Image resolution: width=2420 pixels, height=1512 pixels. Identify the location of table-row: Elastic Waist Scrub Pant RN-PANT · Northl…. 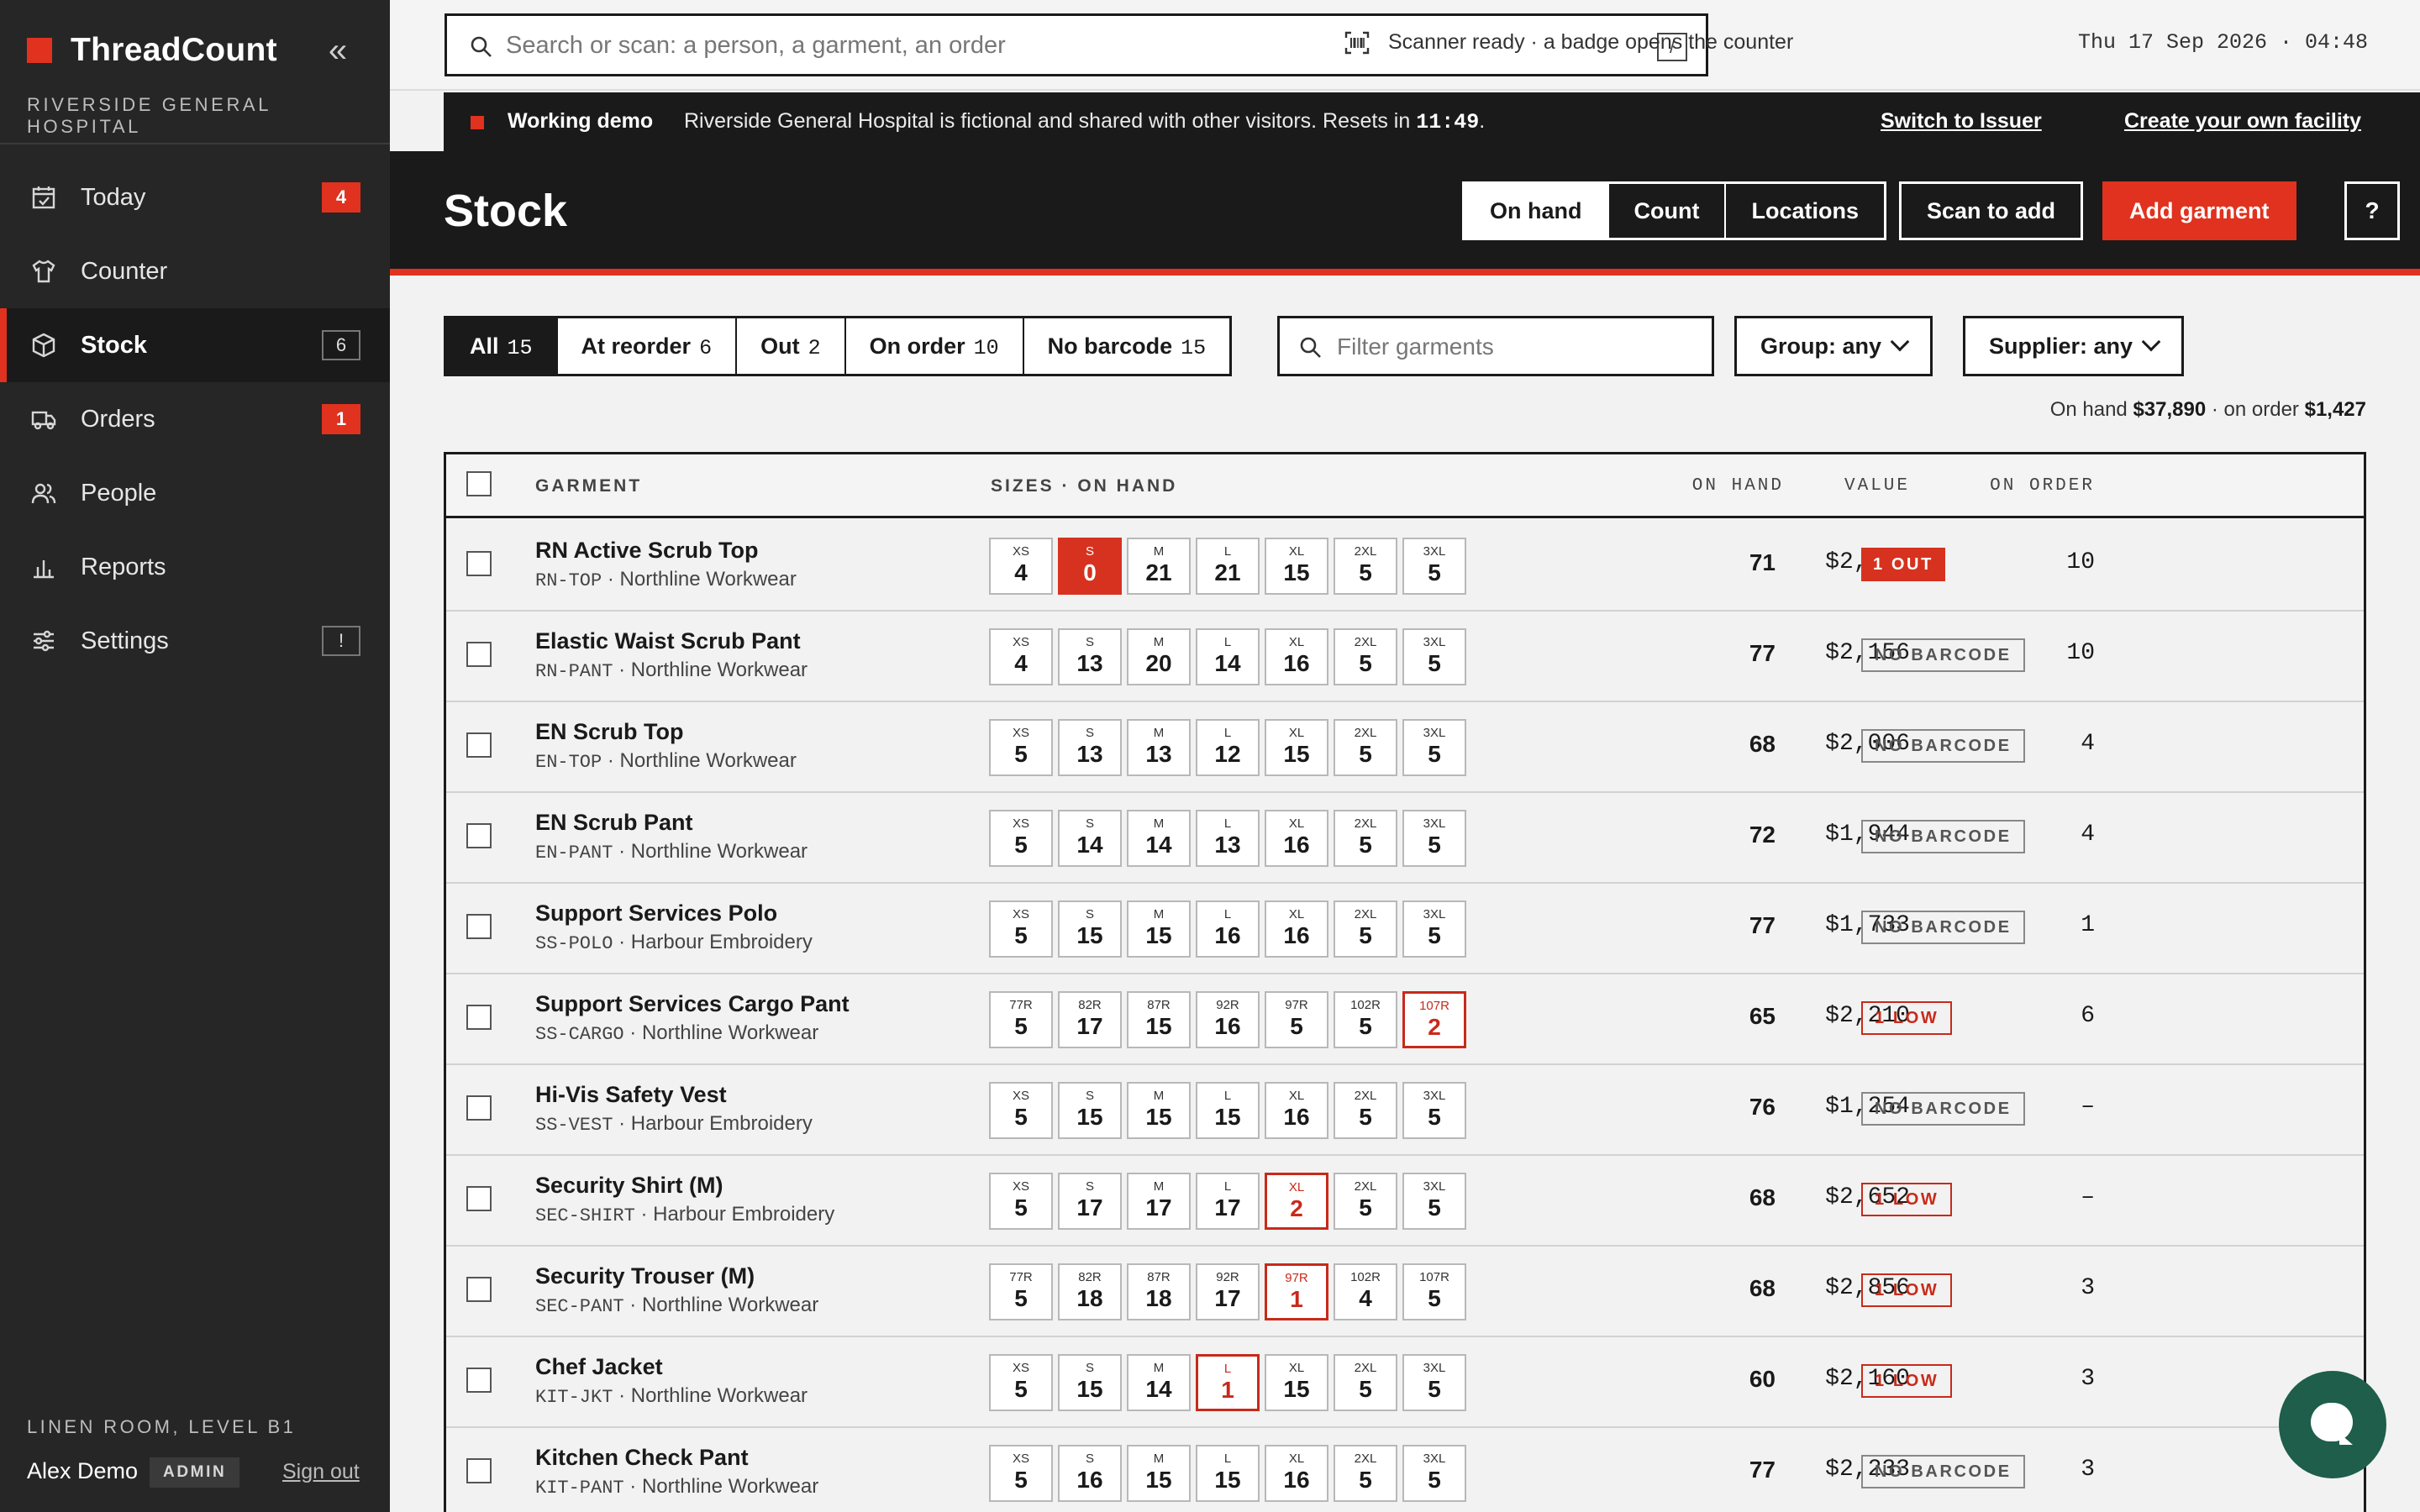
(1405, 657).